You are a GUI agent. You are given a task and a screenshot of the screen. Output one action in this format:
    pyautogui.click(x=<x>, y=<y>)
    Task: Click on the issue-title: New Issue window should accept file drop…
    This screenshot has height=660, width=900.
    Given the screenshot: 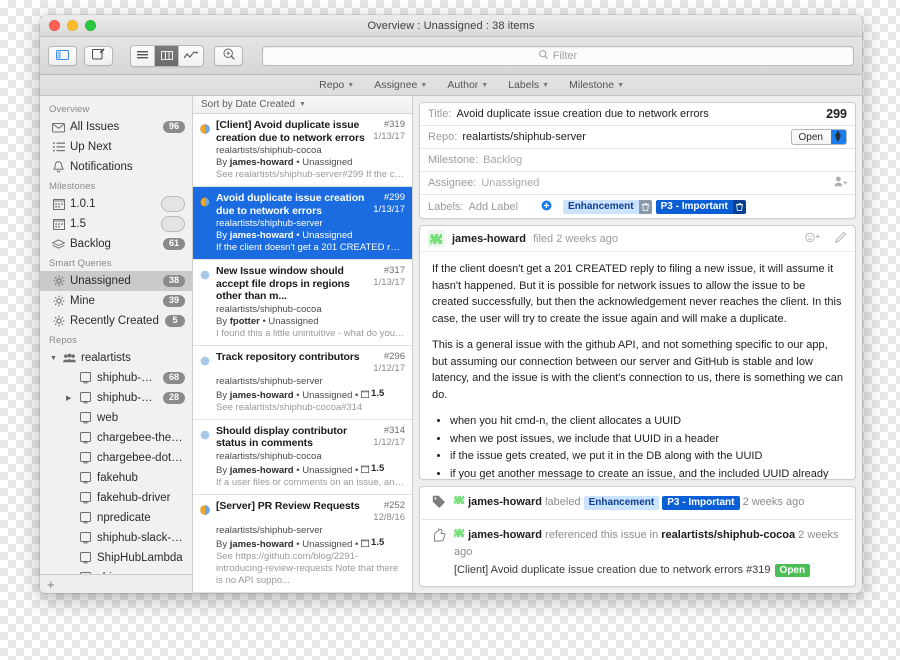 What is the action you would take?
    pyautogui.click(x=283, y=283)
    